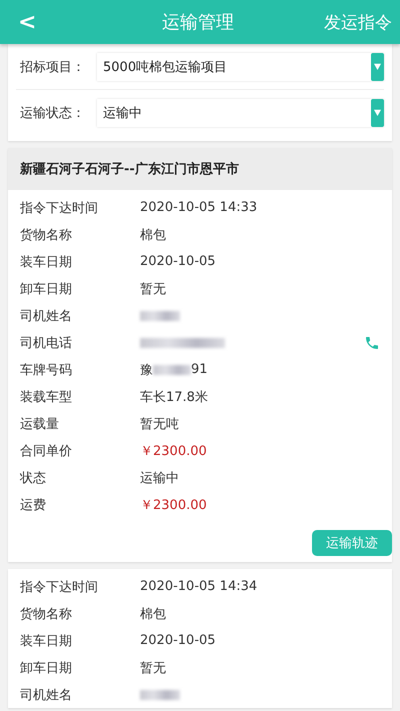  What do you see at coordinates (240, 66) in the screenshot?
I see `dropdown-select: 5000吨棉包运输项目` at bounding box center [240, 66].